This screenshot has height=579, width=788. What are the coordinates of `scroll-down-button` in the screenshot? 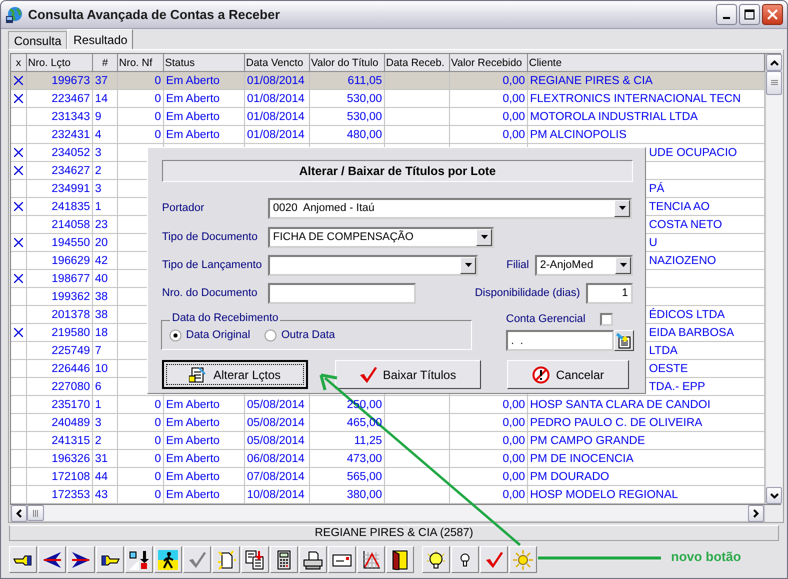 It's located at (774, 495).